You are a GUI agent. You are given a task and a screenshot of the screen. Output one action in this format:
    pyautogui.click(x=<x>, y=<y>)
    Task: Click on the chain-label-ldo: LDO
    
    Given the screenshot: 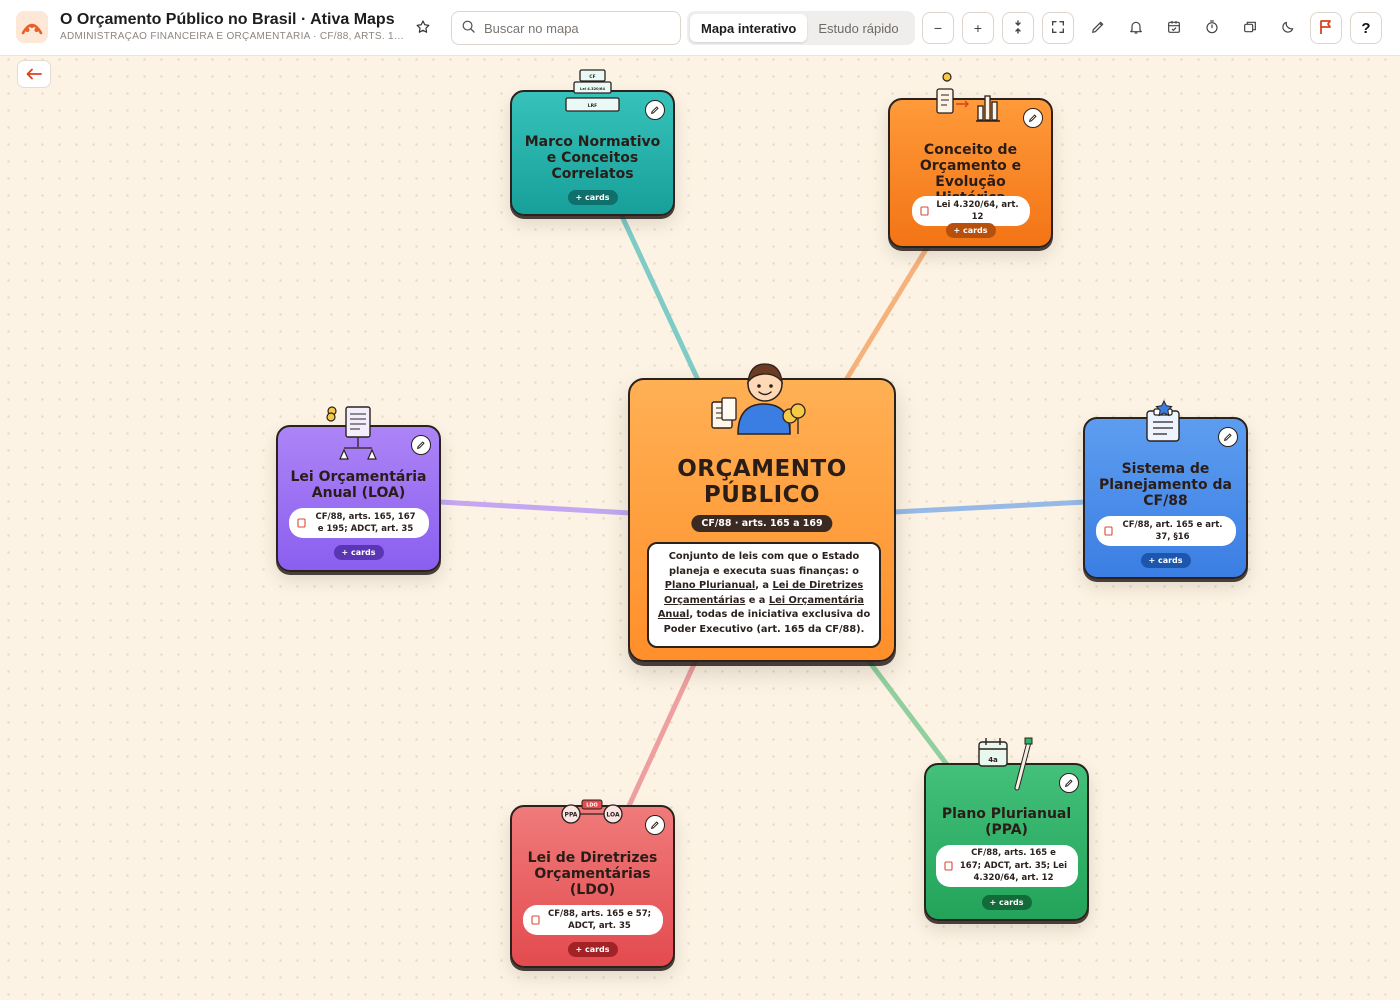 What is the action you would take?
    pyautogui.click(x=592, y=806)
    